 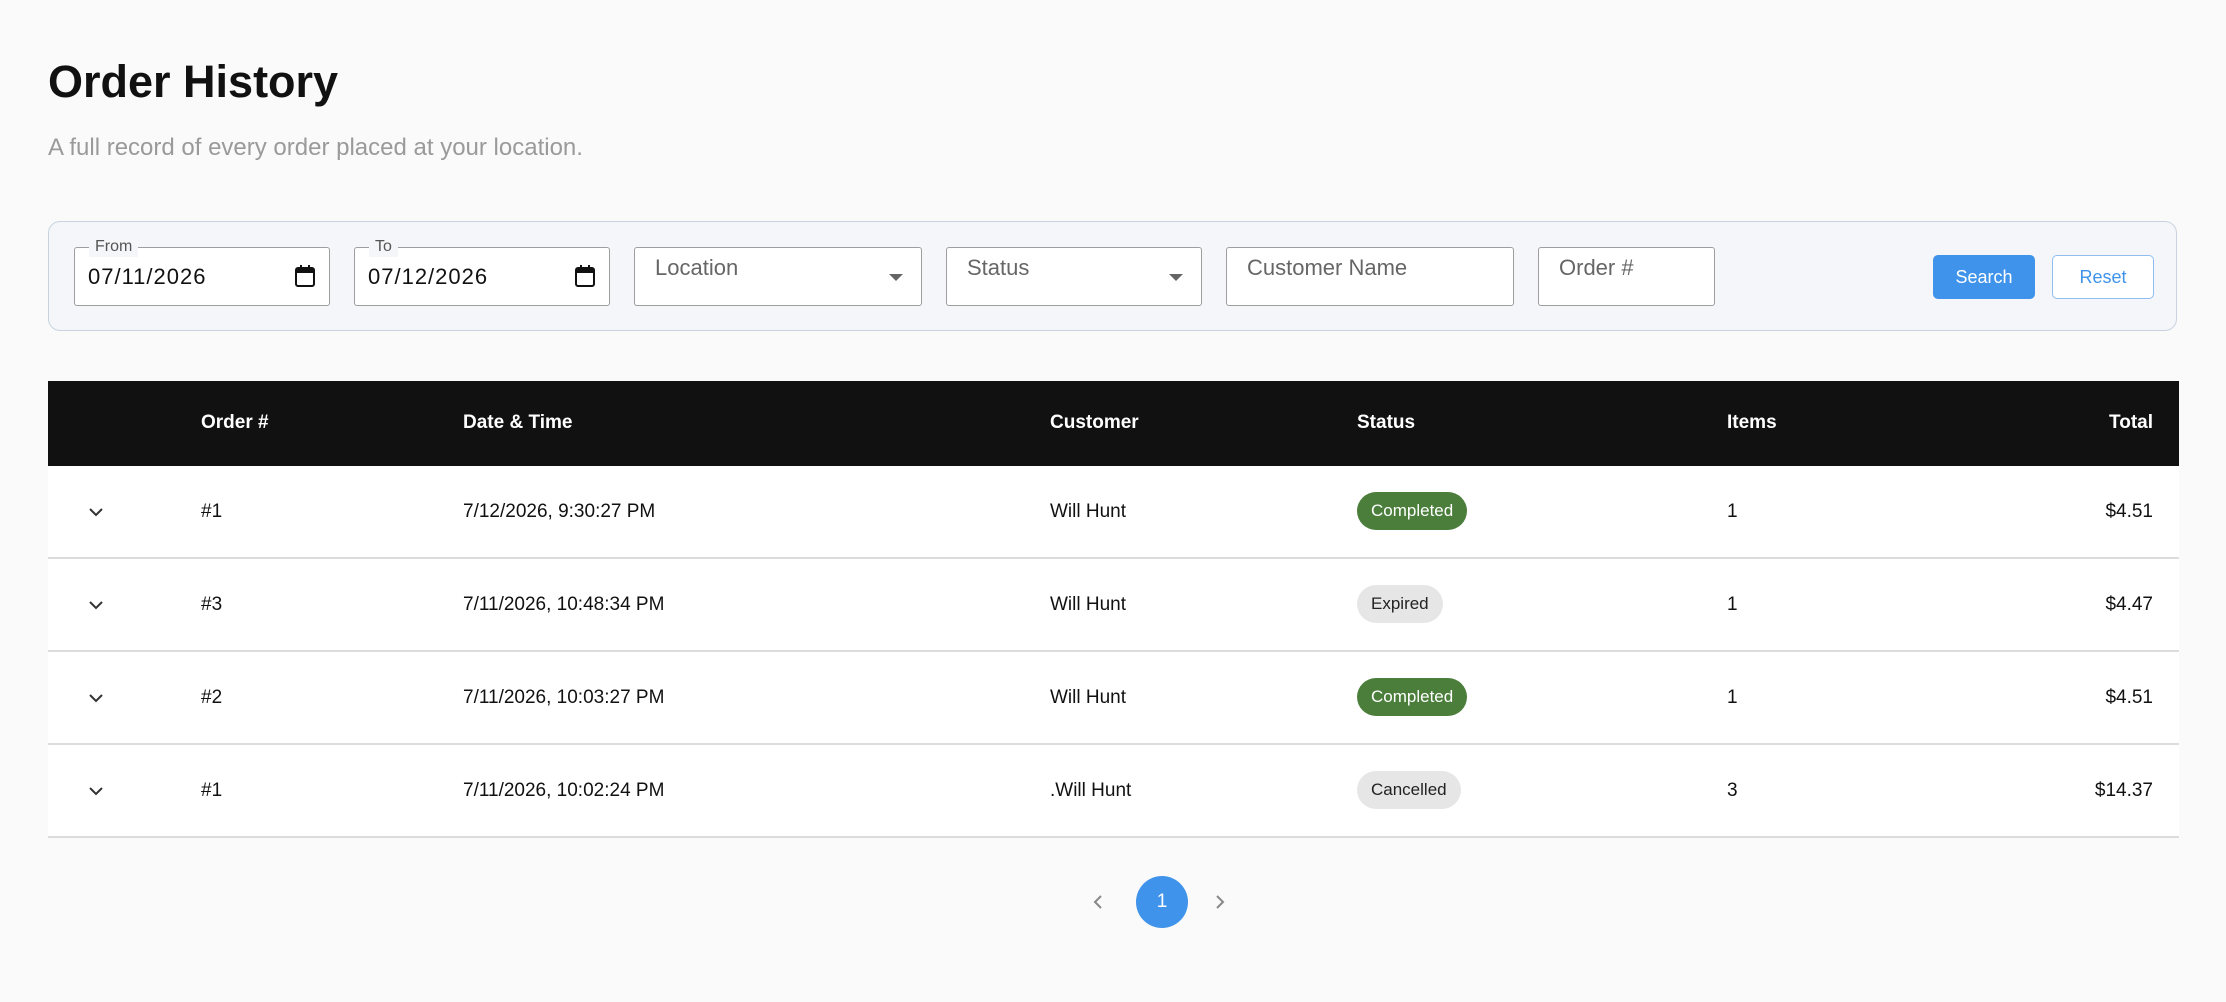 What do you see at coordinates (1400, 604) in the screenshot?
I see `status-badge: Expired` at bounding box center [1400, 604].